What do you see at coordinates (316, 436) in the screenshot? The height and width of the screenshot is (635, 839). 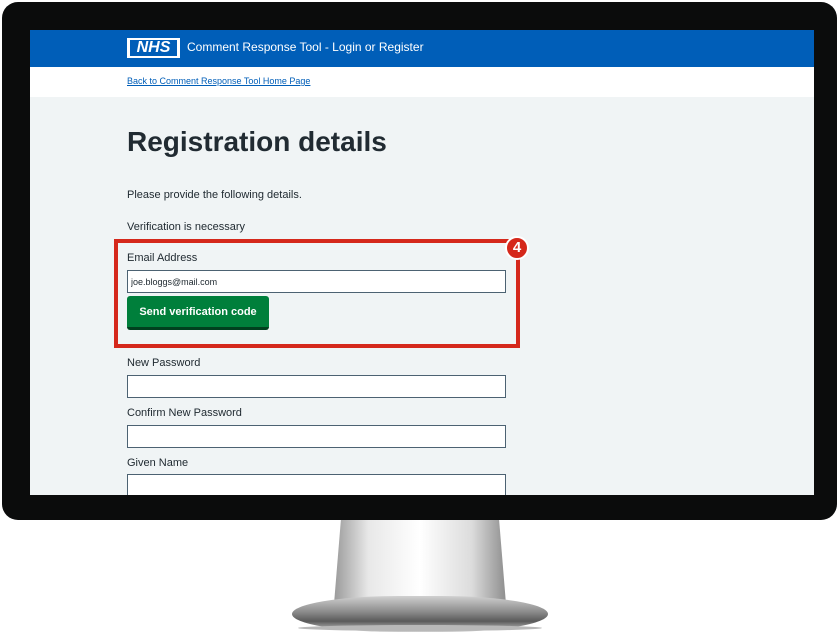 I see `confirm-password-field` at bounding box center [316, 436].